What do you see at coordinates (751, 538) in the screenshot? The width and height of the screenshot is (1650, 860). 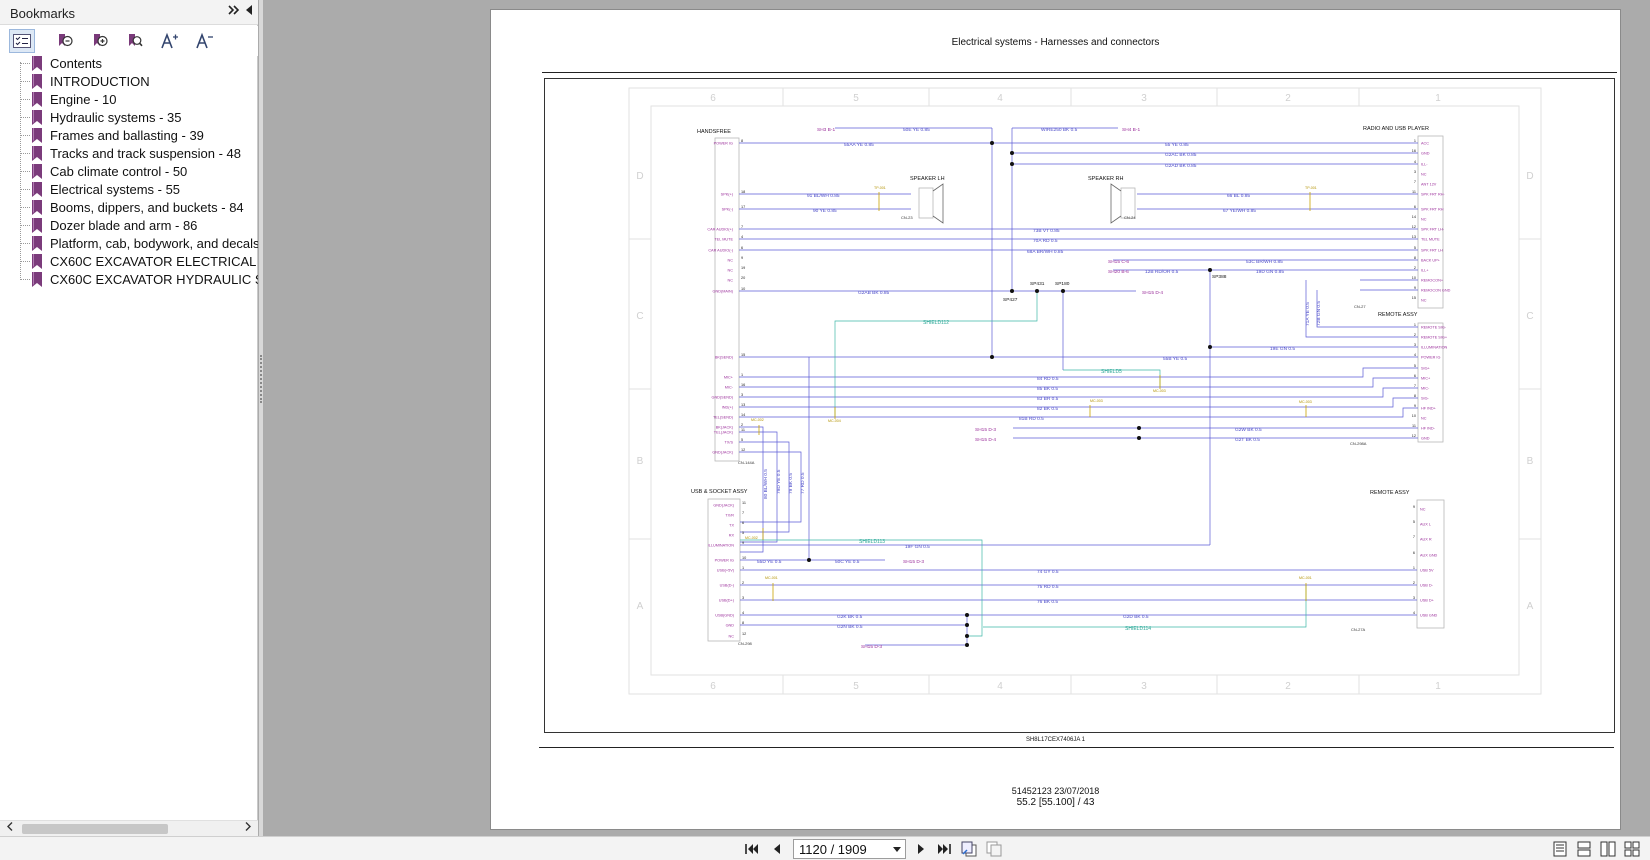 I see `twist-label: MC-002` at bounding box center [751, 538].